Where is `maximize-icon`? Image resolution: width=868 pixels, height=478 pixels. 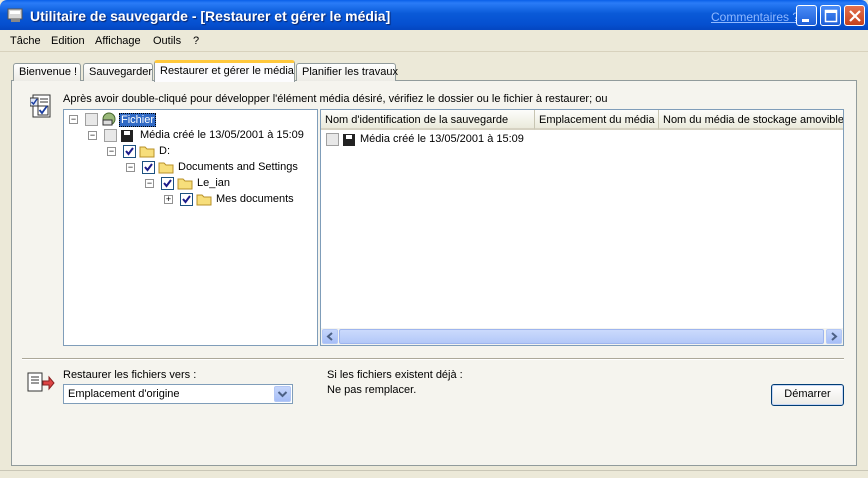 maximize-icon is located at coordinates (831, 16).